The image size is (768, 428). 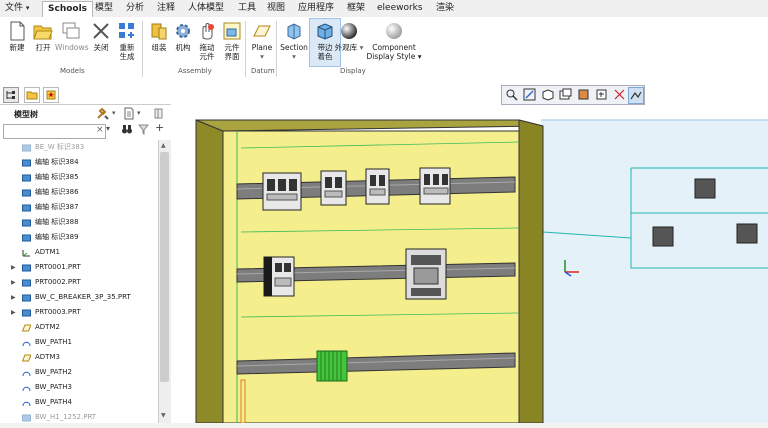 What do you see at coordinates (206, 8) in the screenshot?
I see `tab-manikin: 人体模型` at bounding box center [206, 8].